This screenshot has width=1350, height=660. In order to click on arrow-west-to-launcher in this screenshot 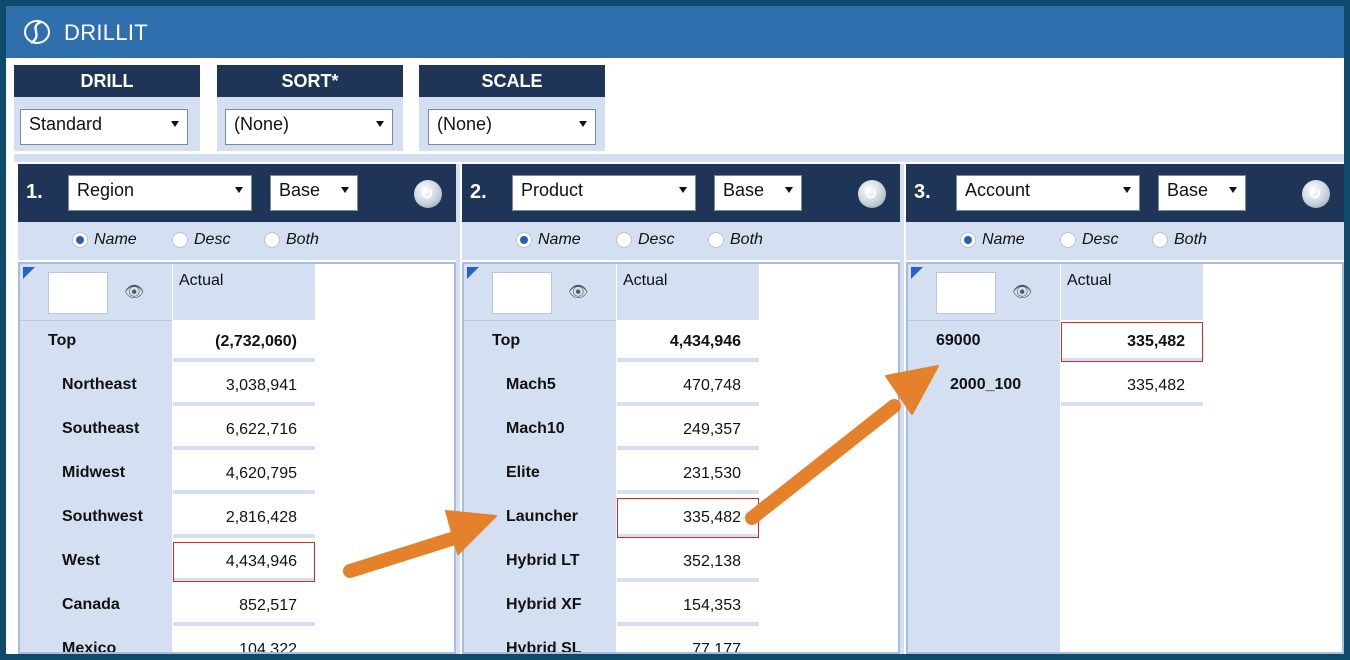, I will do `click(405, 553)`.